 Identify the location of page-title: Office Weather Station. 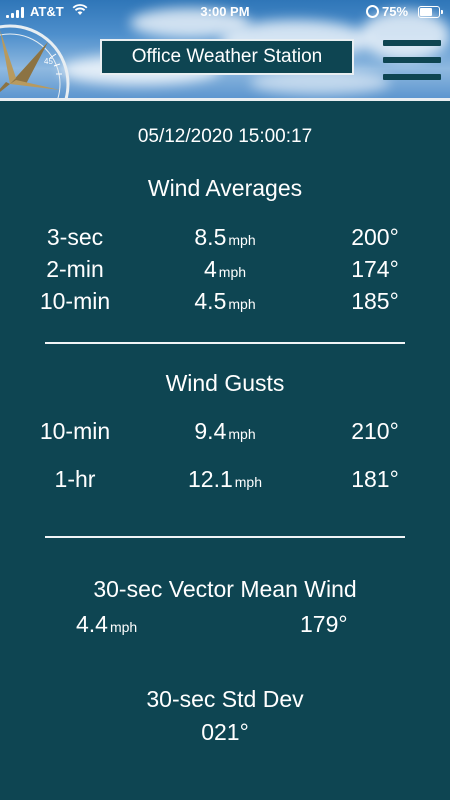
(227, 57).